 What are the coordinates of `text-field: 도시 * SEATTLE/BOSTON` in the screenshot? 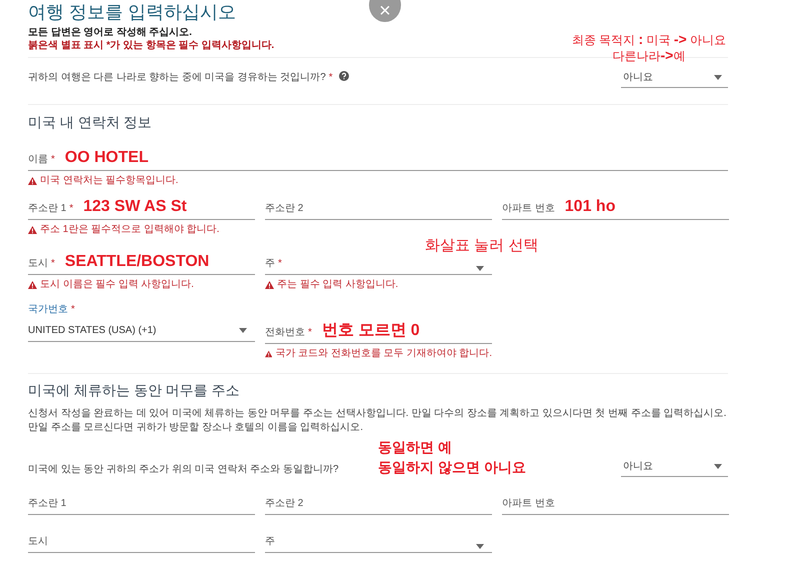 It's located at (141, 263).